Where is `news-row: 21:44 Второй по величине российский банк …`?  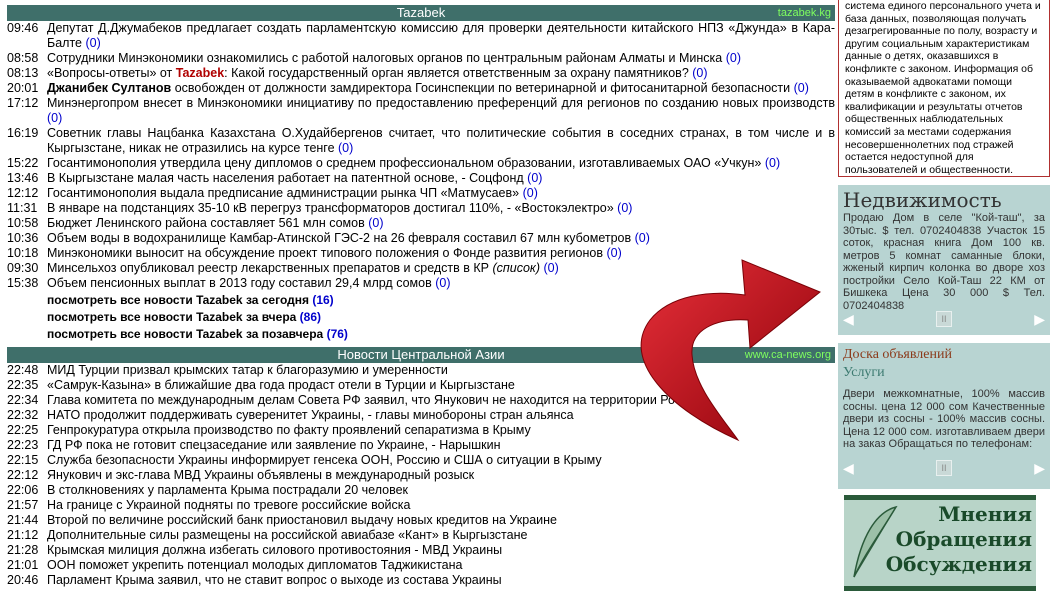 news-row: 21:44 Второй по величине российский банк … is located at coordinates (421, 520).